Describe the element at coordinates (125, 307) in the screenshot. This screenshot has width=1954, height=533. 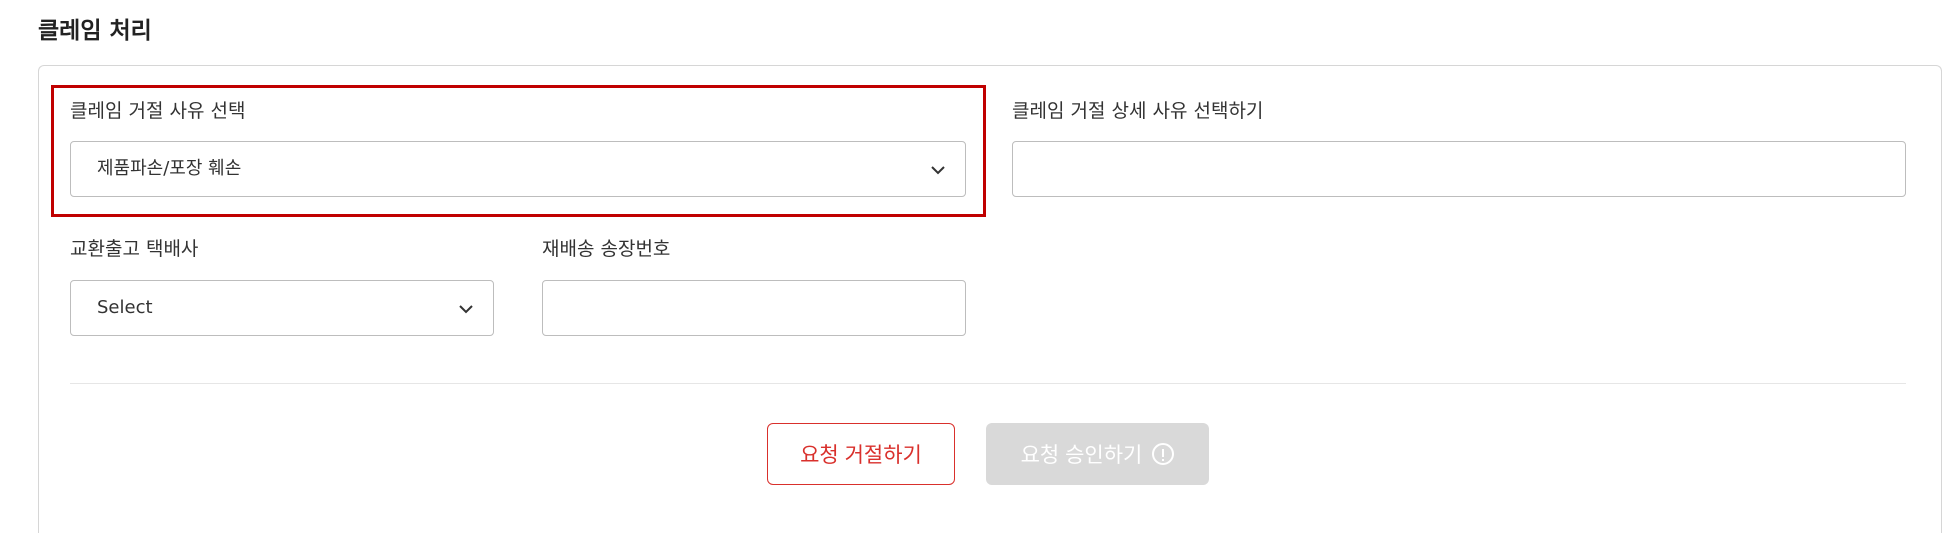
I see `courier-value: Select` at that location.